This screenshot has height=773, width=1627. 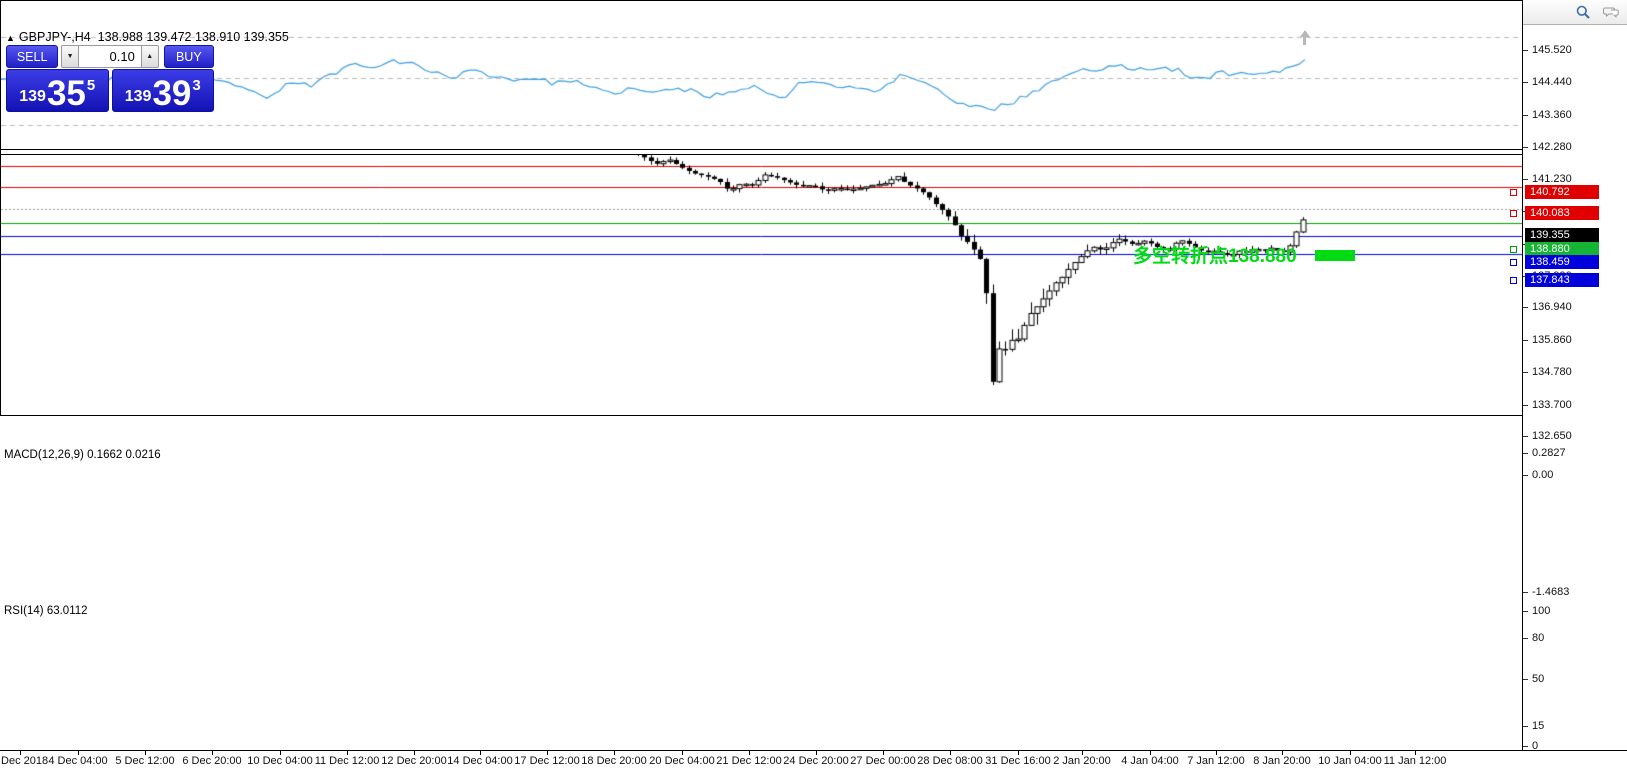 I want to click on time-axis-label: 10 Dec 04:00, so click(x=280, y=761).